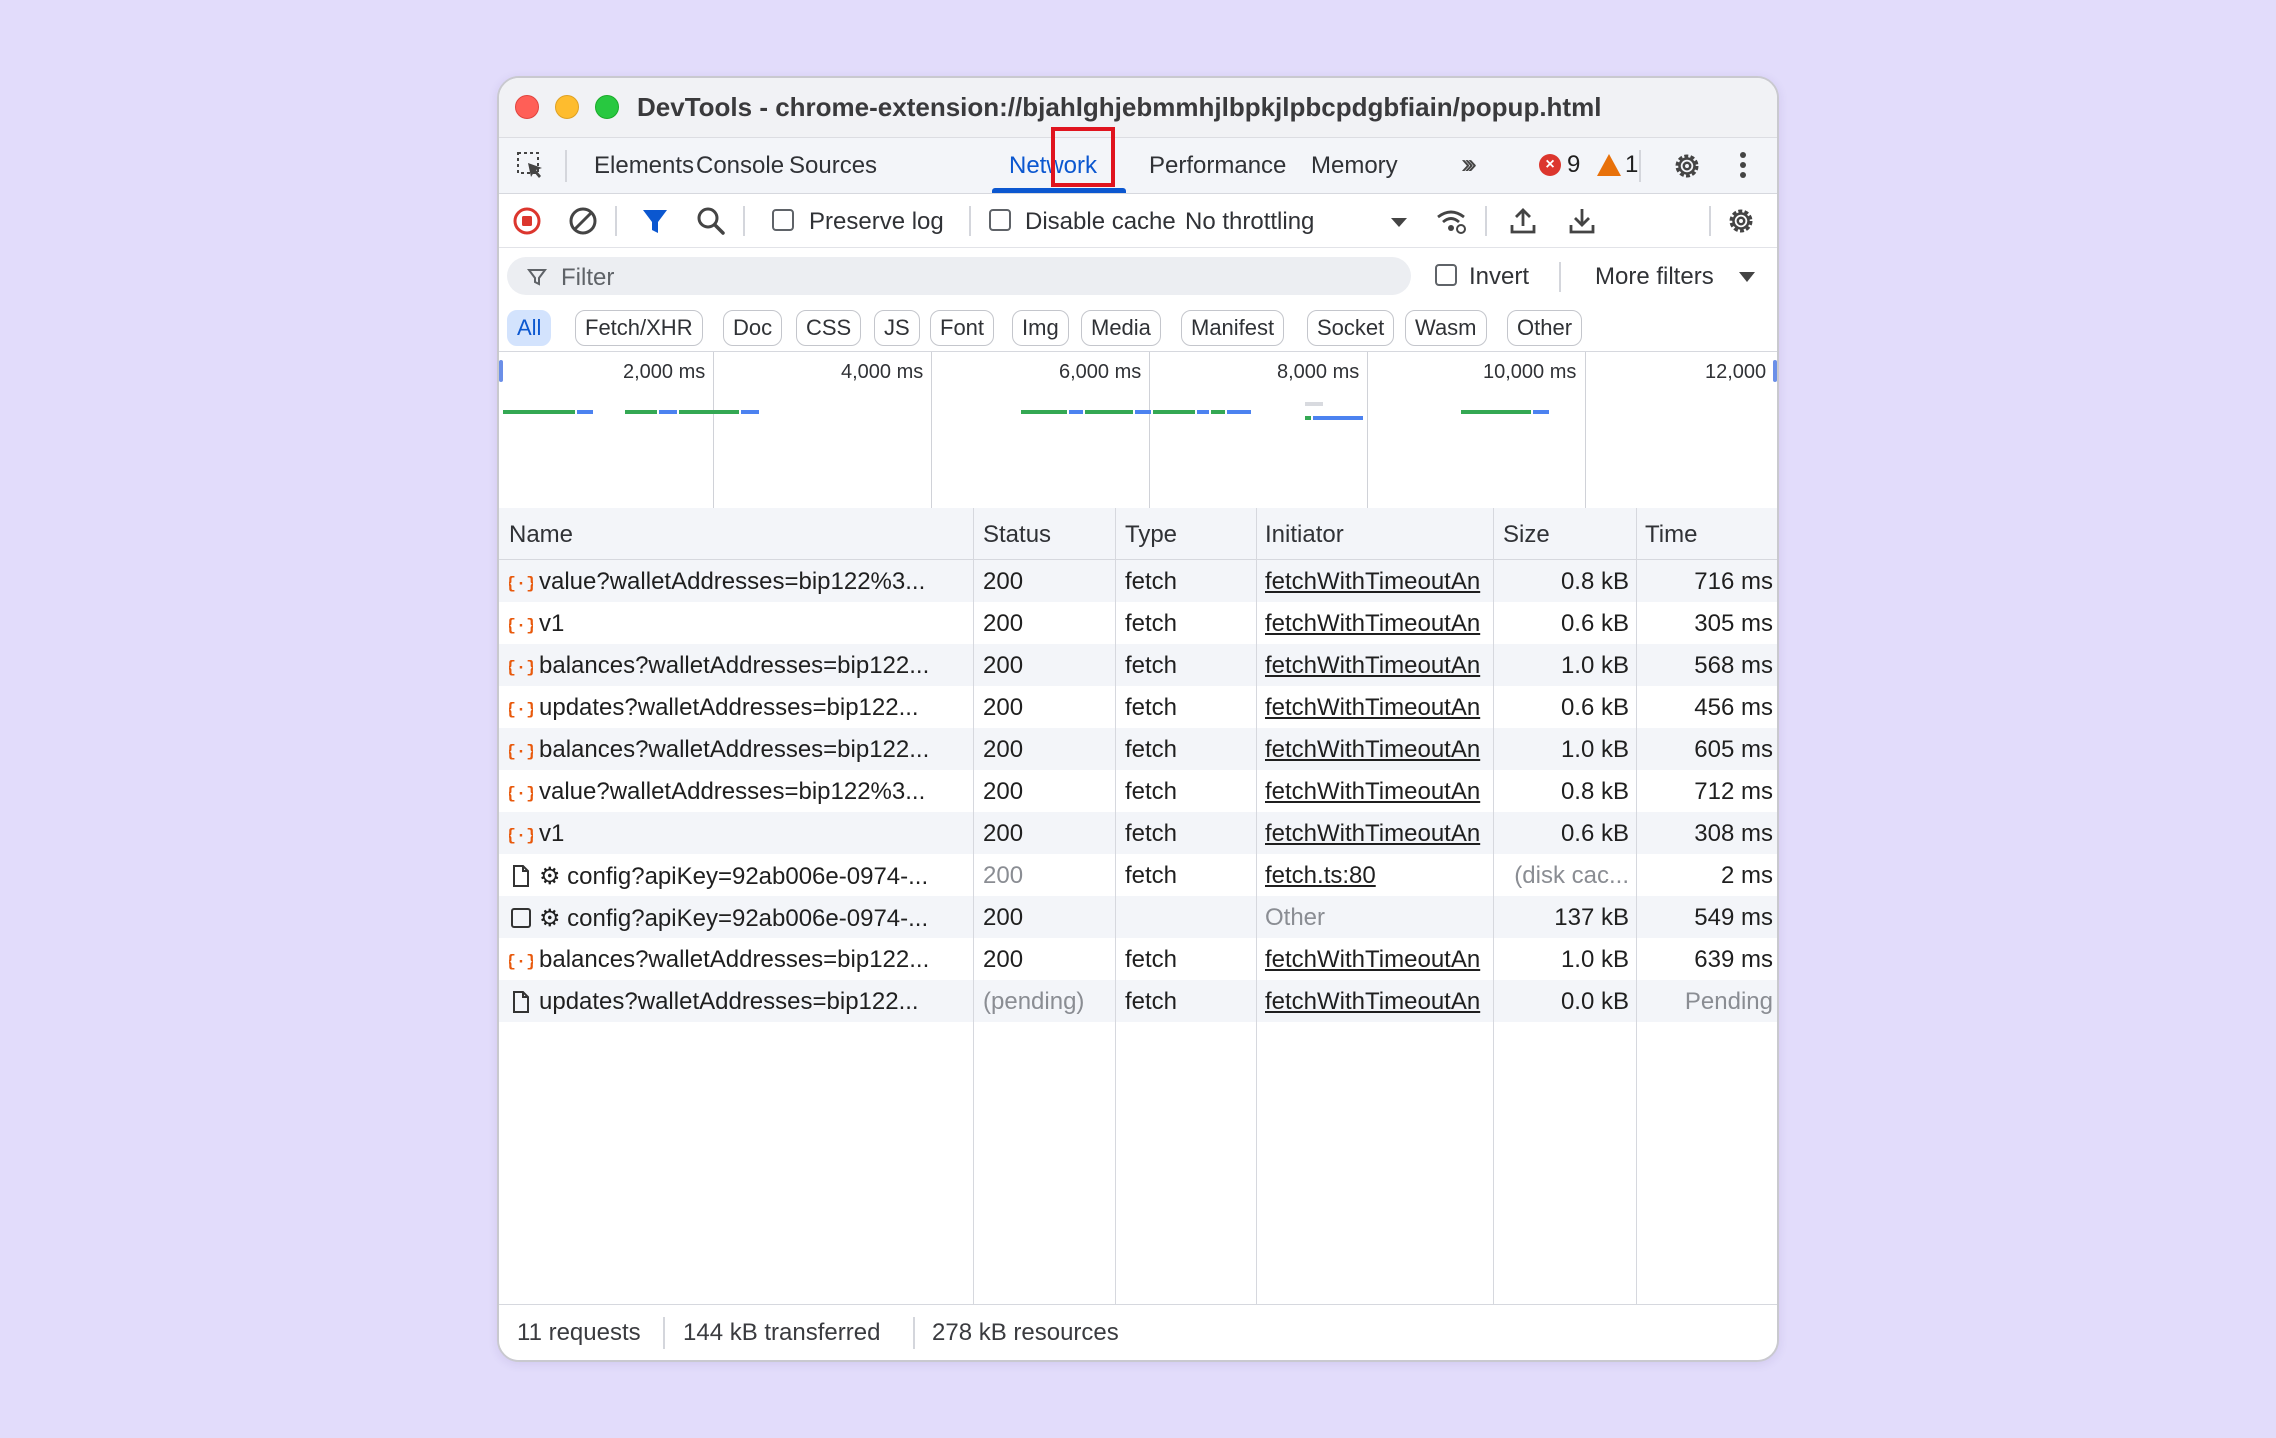  What do you see at coordinates (1451, 221) in the screenshot?
I see `network-conditions-wifi-icon` at bounding box center [1451, 221].